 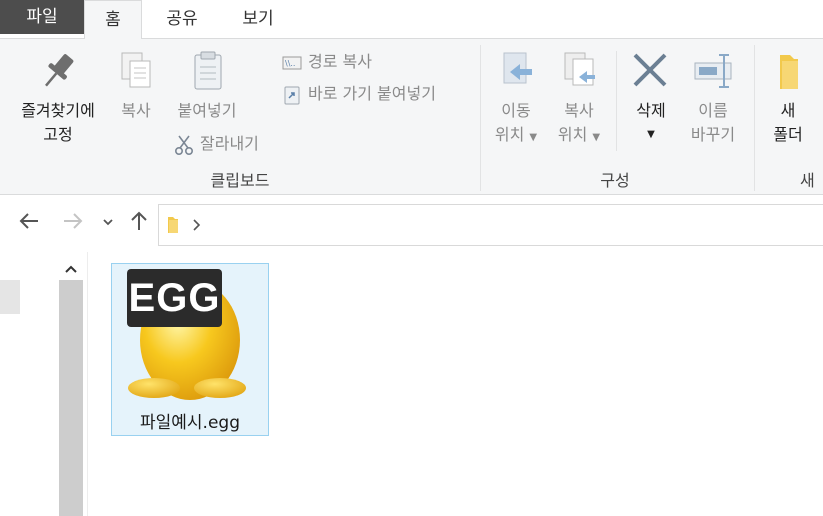 I want to click on paste-button: 붙여넣기, so click(x=207, y=86).